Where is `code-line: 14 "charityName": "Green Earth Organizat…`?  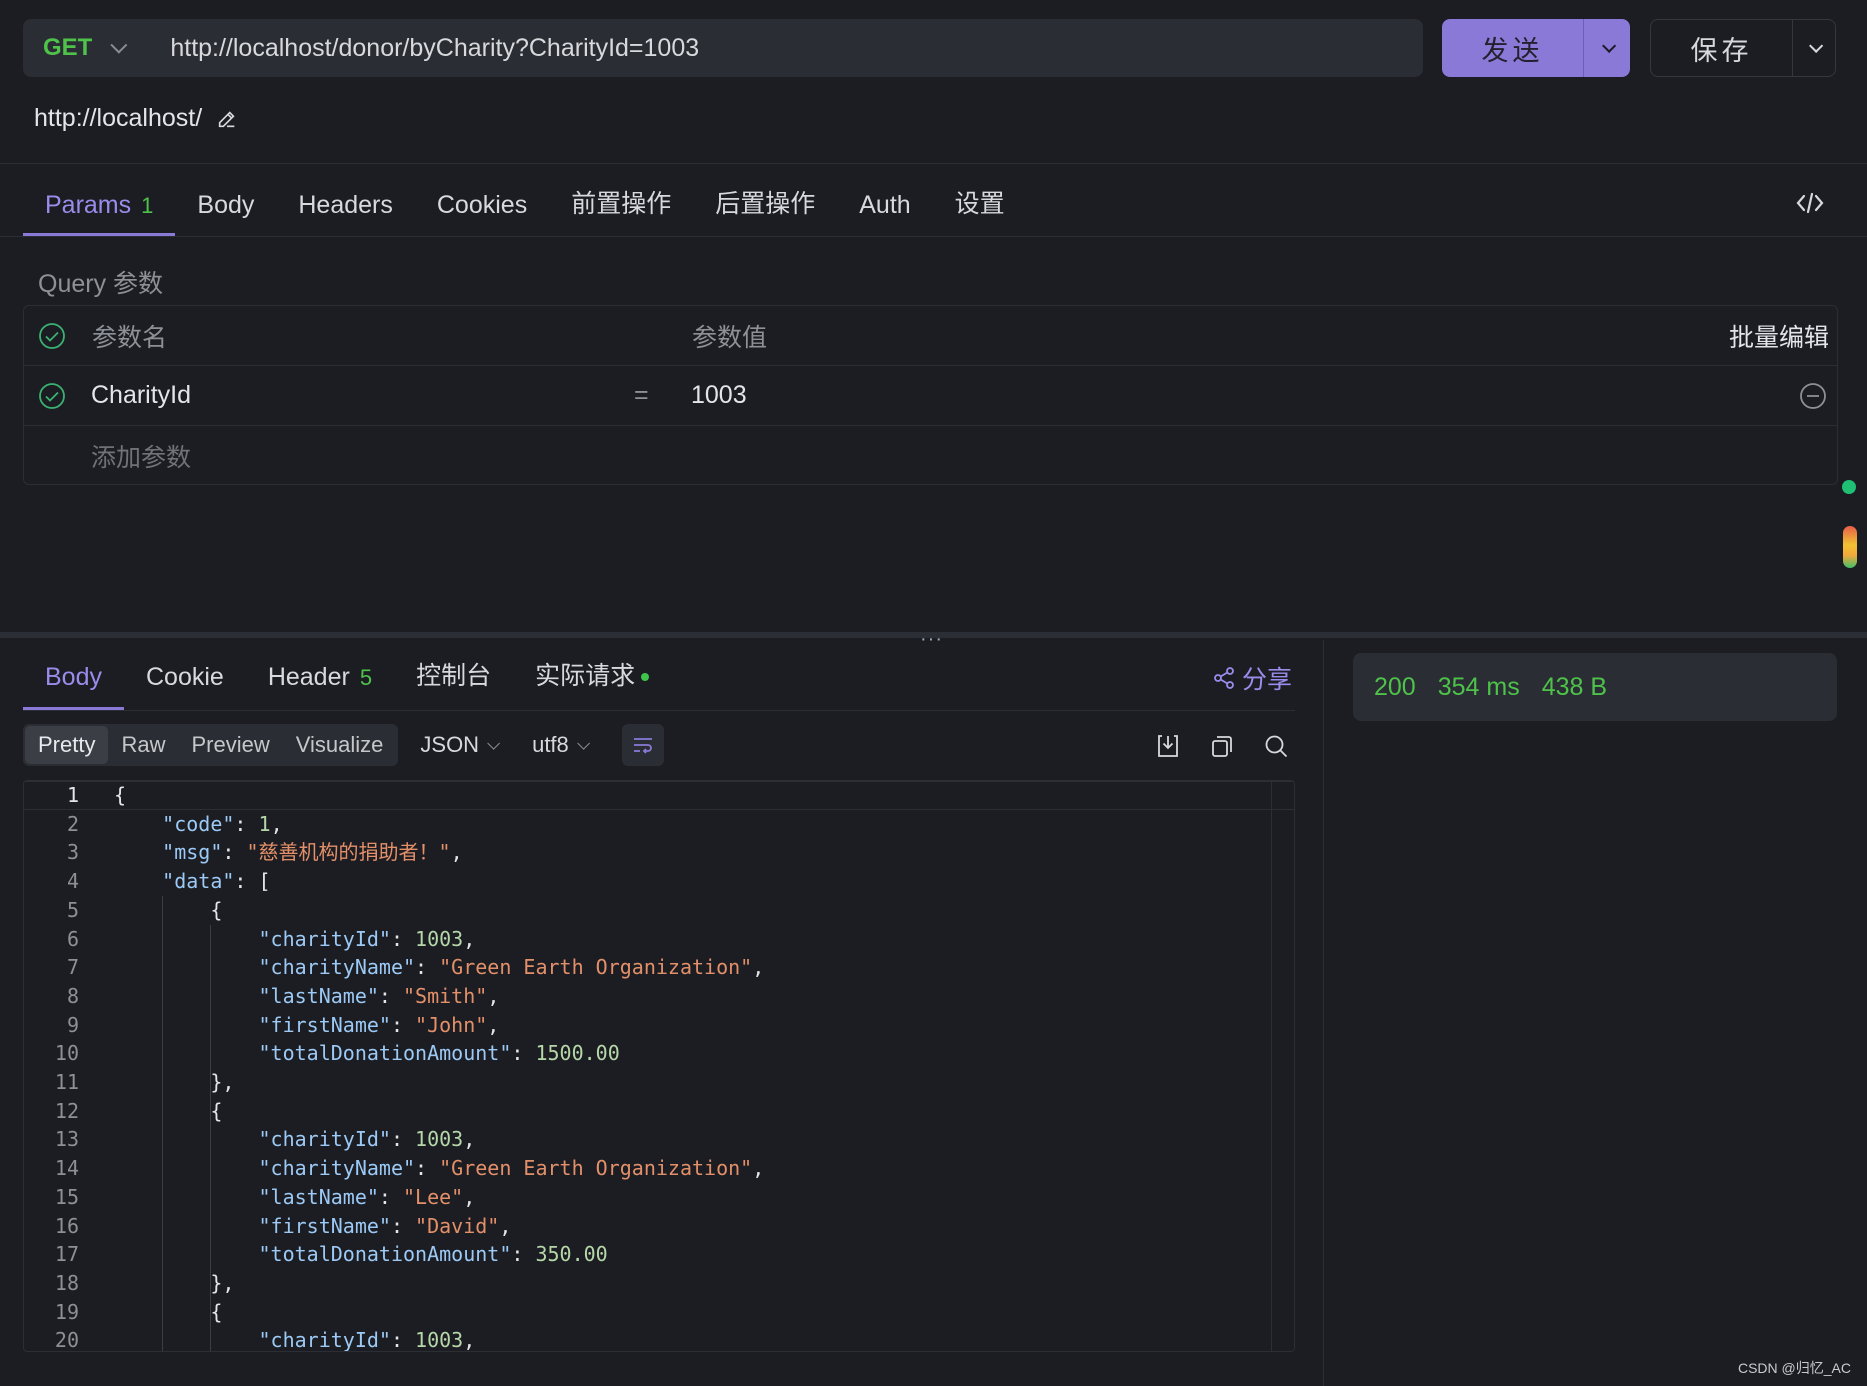 code-line: 14 "charityName": "Green Earth Organizat… is located at coordinates (659, 1168).